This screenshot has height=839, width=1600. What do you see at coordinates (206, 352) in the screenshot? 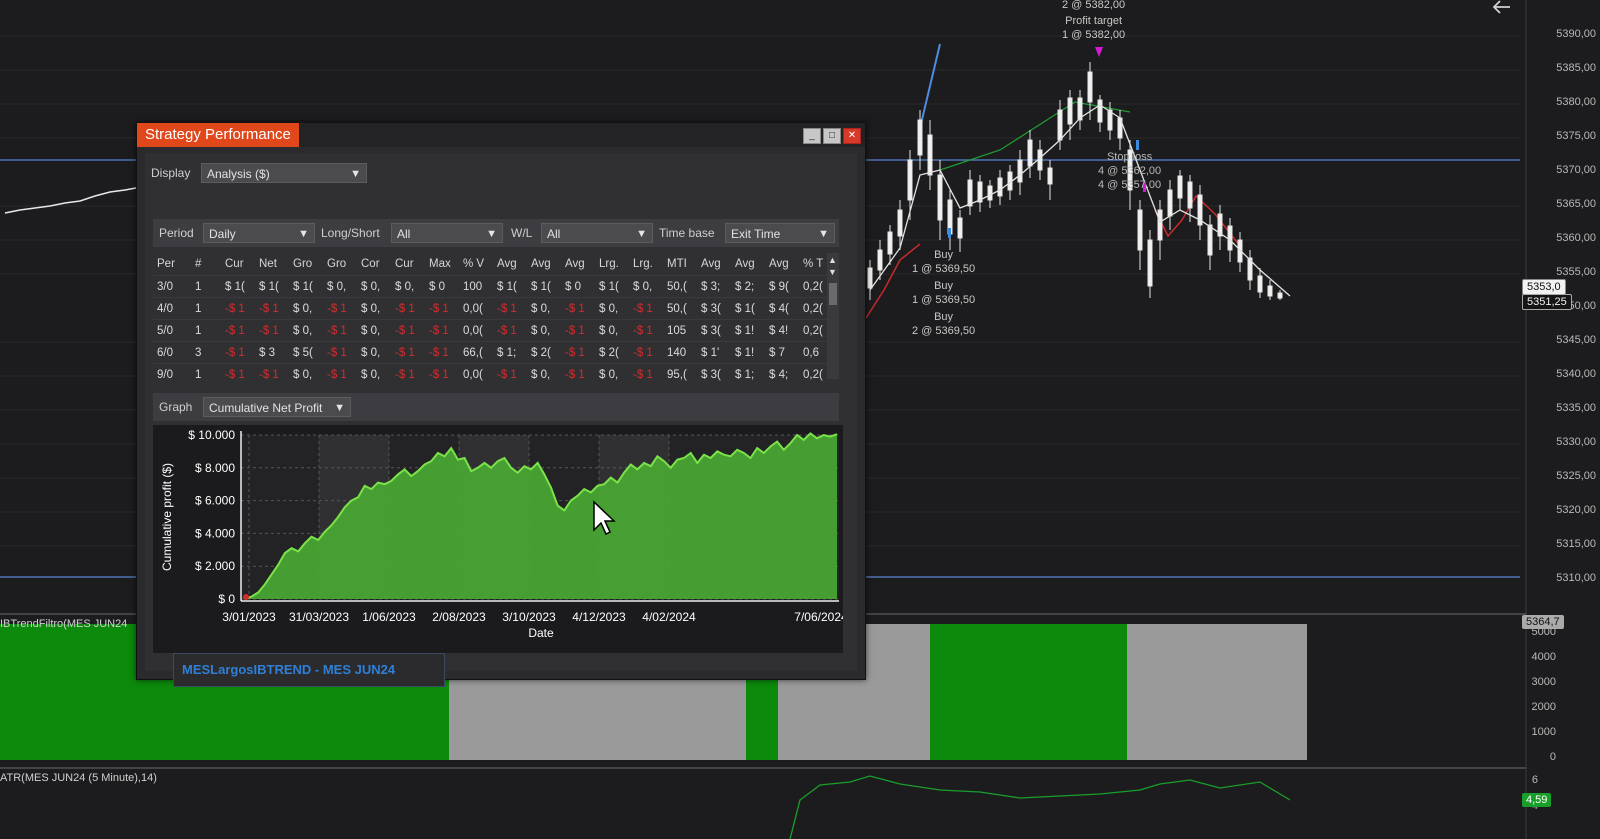
I see `table-cell: 3` at bounding box center [206, 352].